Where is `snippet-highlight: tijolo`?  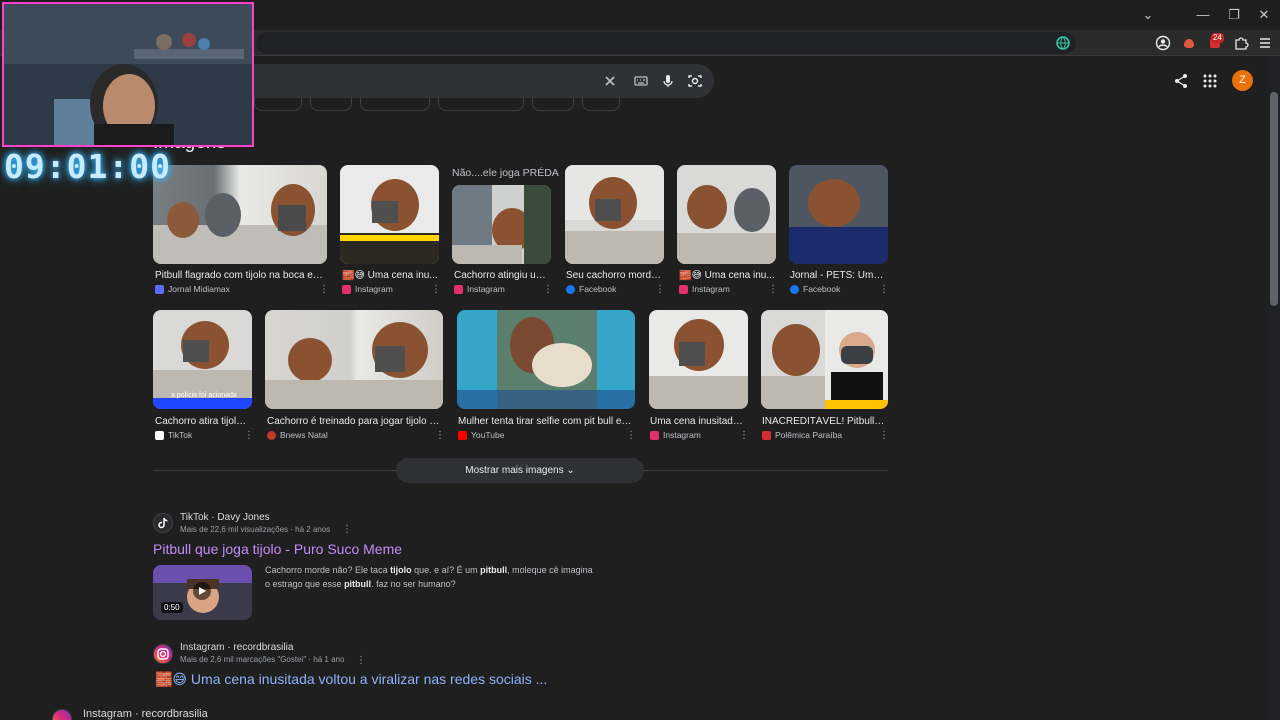 snippet-highlight: tijolo is located at coordinates (401, 570).